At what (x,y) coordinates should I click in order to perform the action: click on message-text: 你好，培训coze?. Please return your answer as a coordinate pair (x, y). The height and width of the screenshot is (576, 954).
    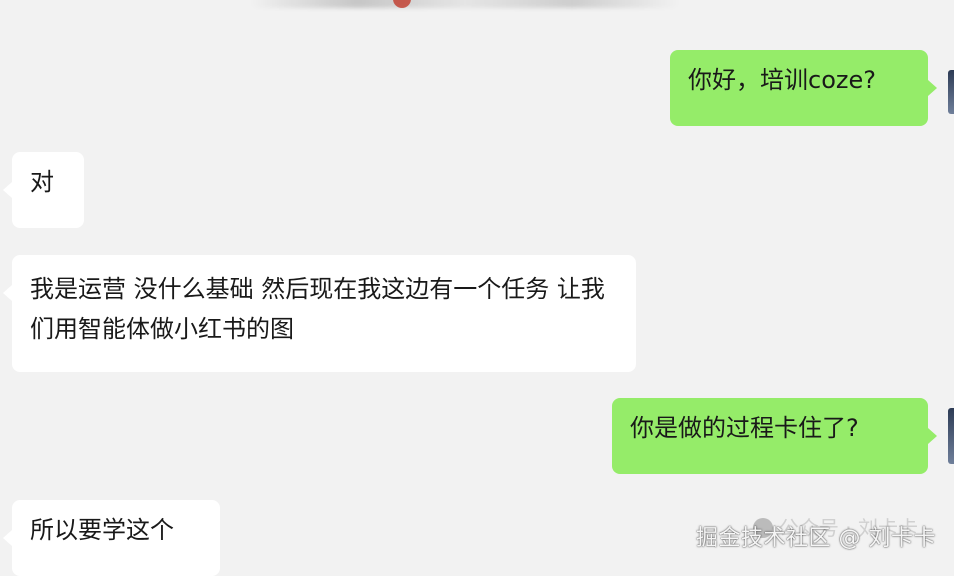
    Looking at the image, I should click on (782, 80).